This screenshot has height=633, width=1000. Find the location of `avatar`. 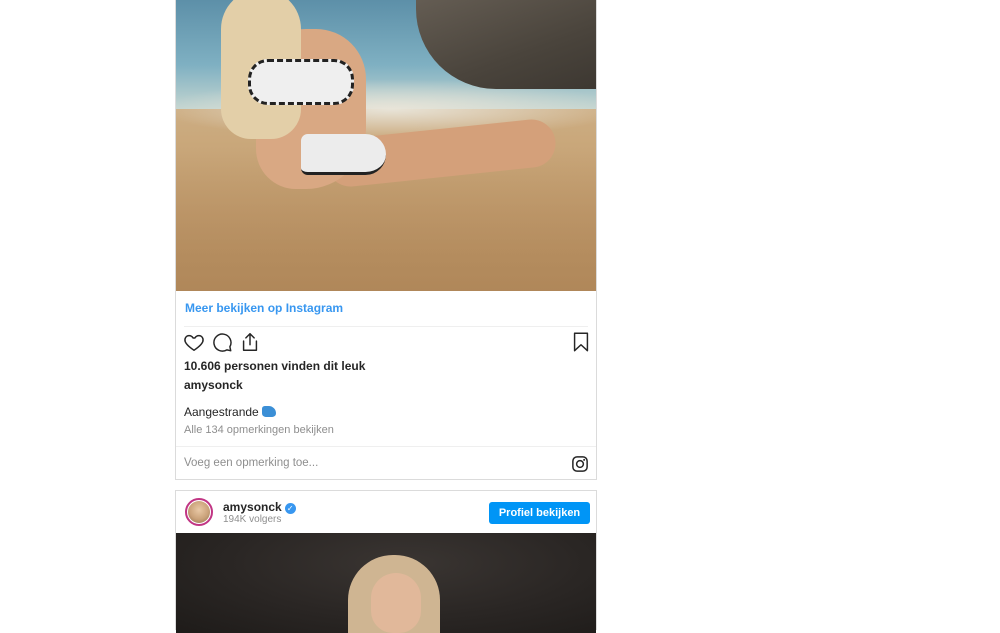

avatar is located at coordinates (199, 512).